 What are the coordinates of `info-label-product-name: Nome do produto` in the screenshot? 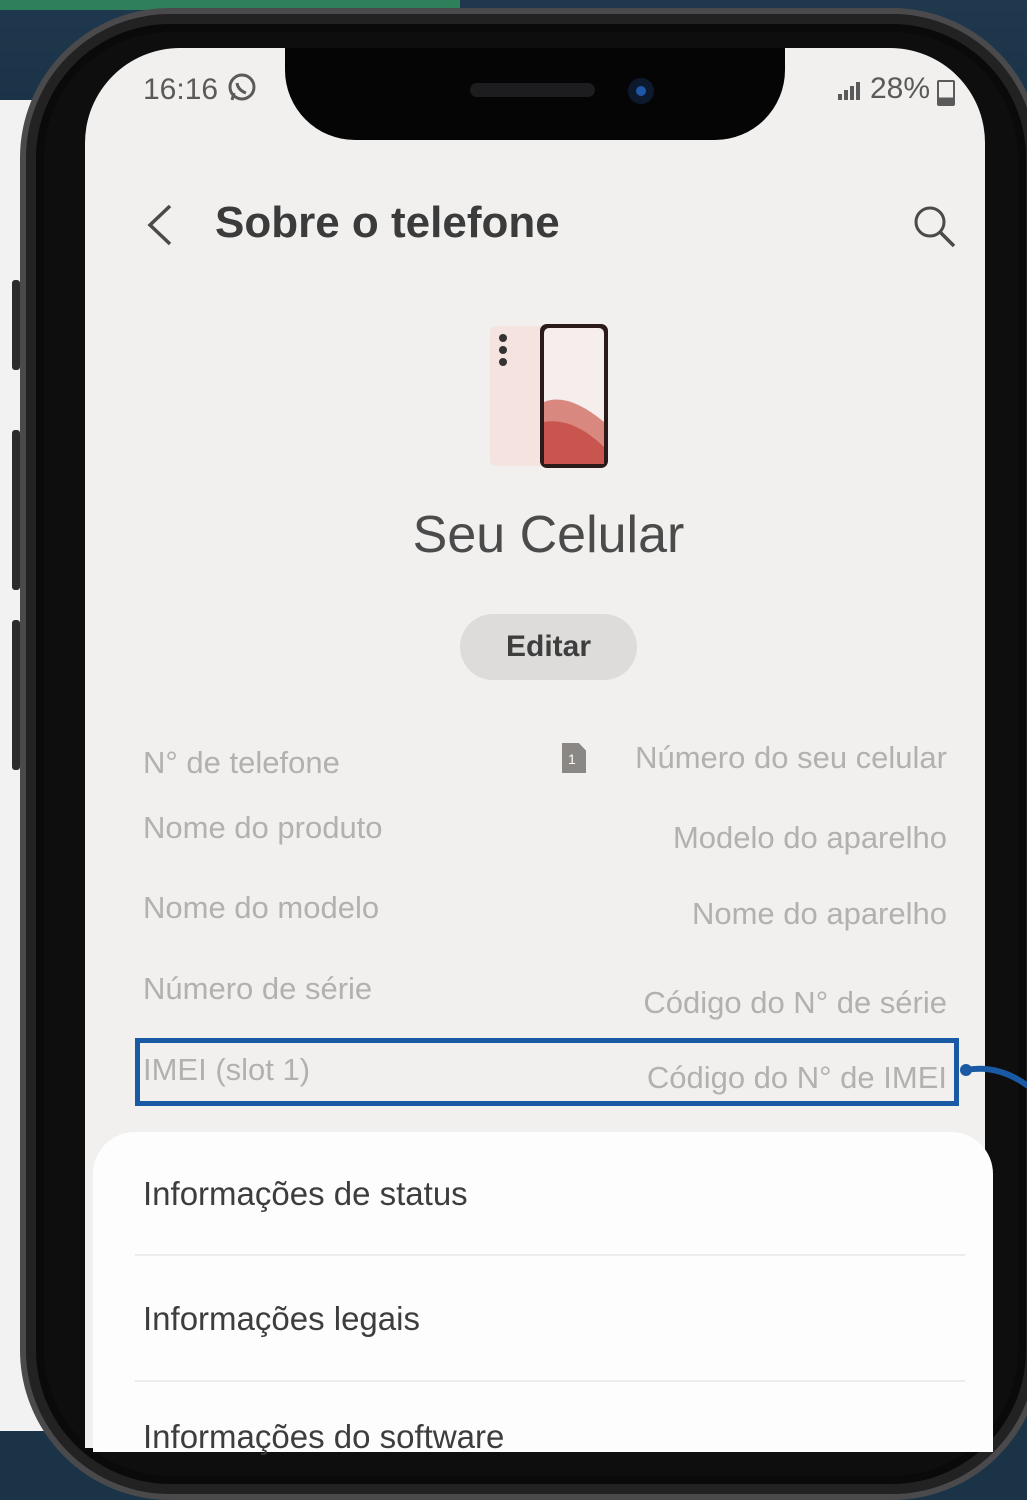 It's located at (263, 827).